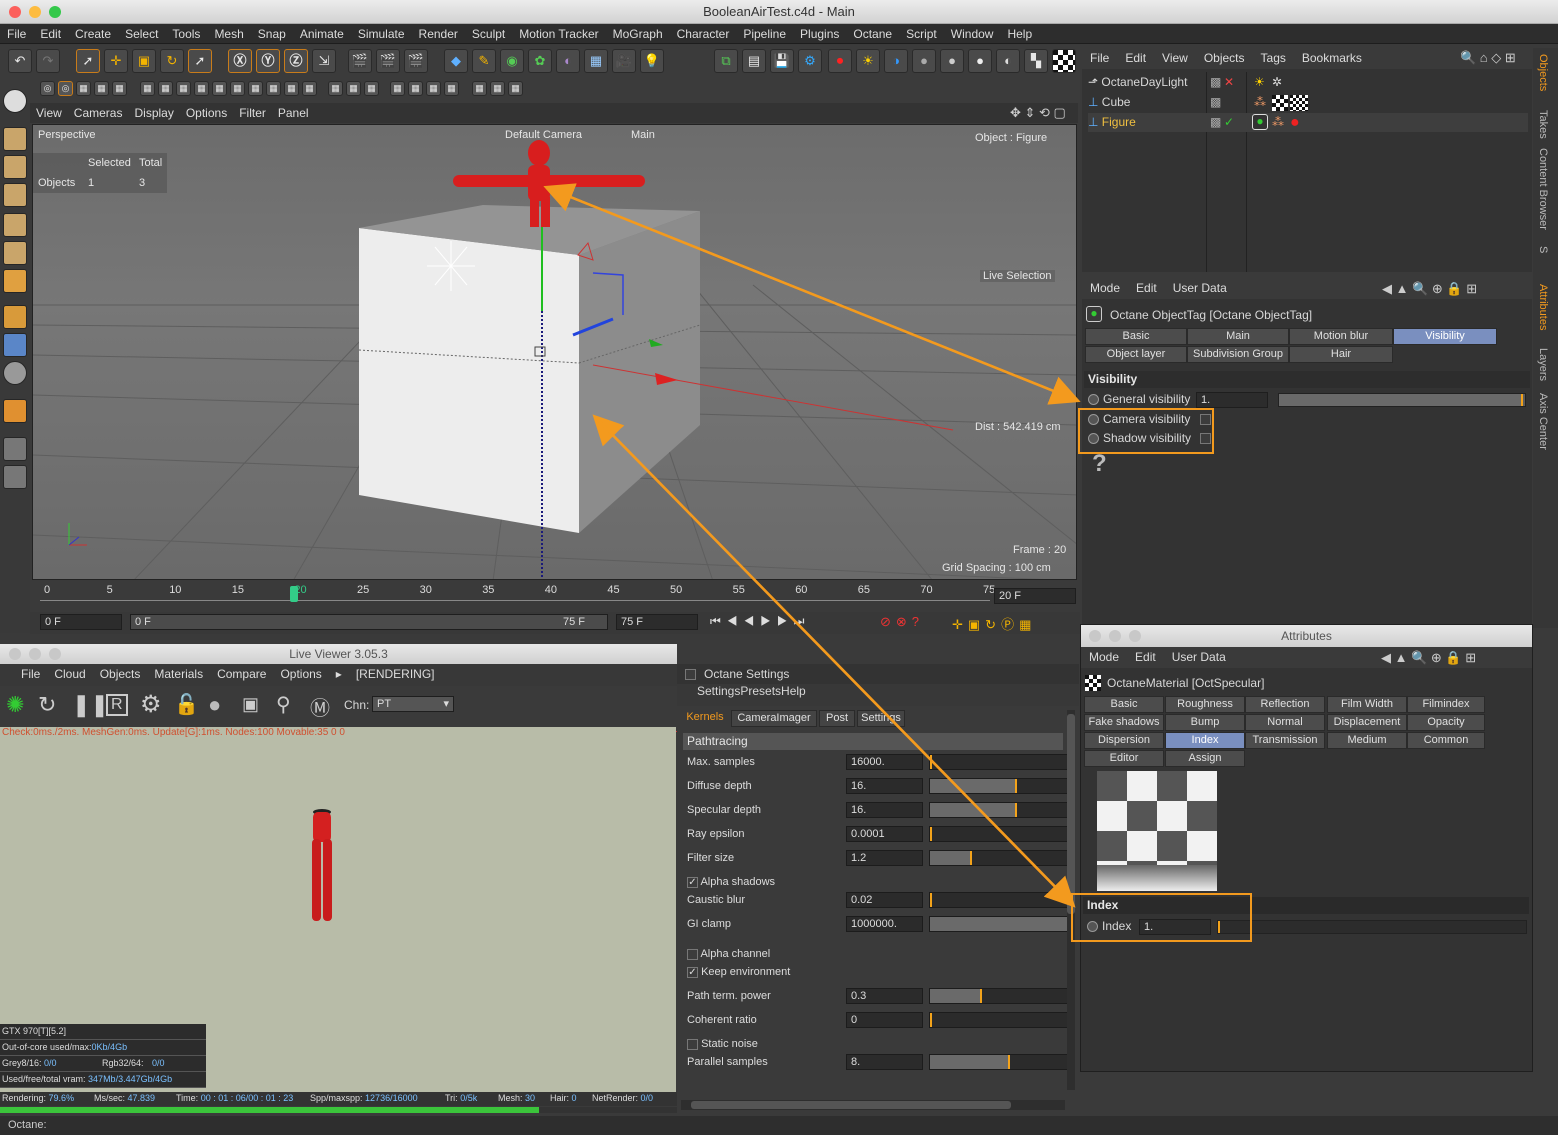 This screenshot has height=1135, width=1558. I want to click on material-tab-film-width: Film Width, so click(1367, 704).